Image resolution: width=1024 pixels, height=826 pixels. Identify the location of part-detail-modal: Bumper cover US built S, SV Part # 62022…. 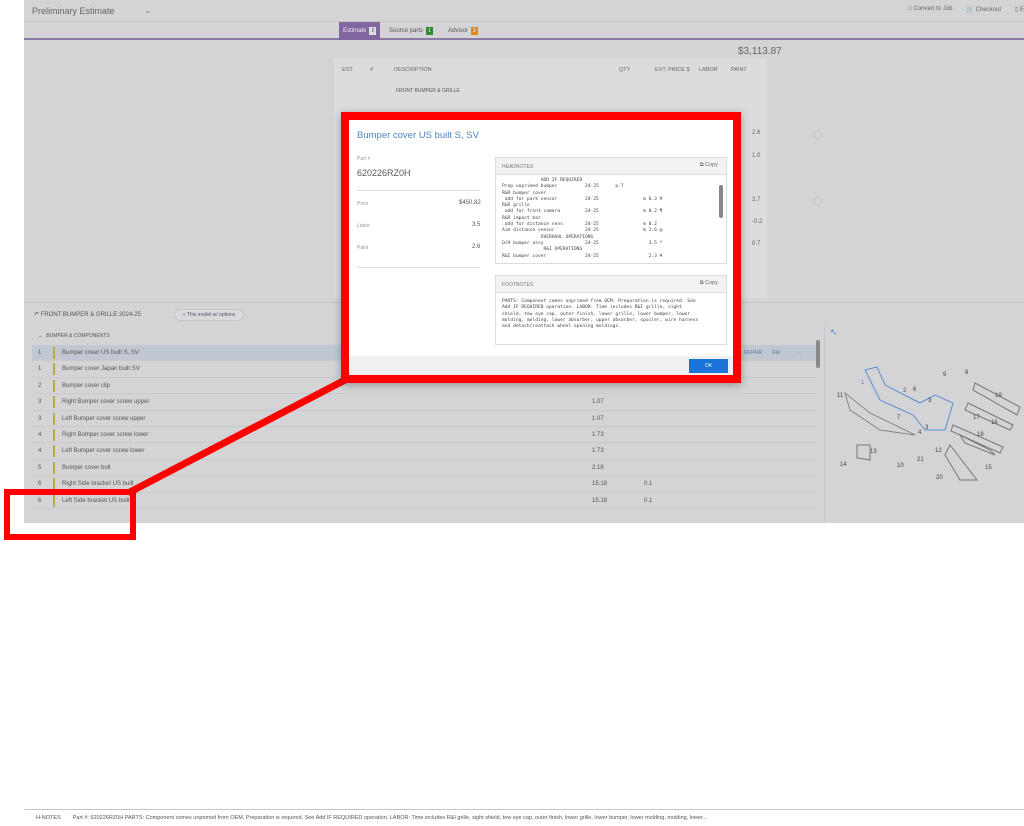
(541, 247).